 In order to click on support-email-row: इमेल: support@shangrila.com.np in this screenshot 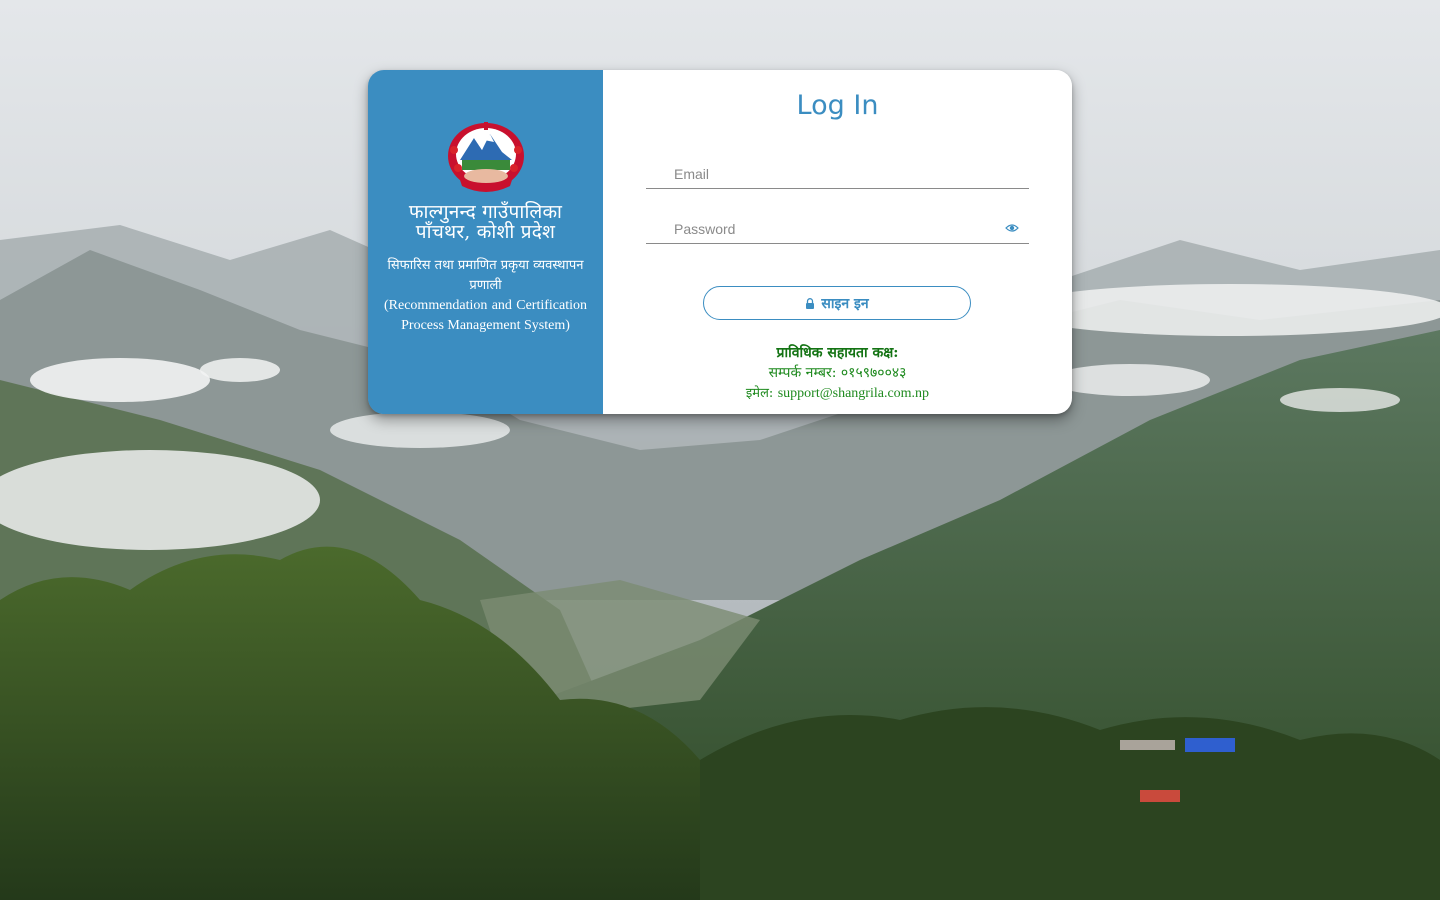, I will do `click(837, 393)`.